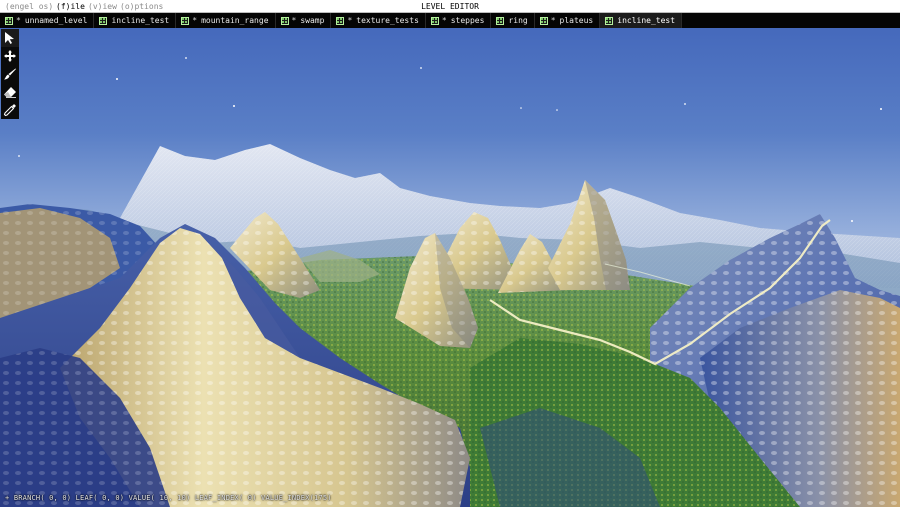 The image size is (900, 507). I want to click on move-cross-icon, so click(10, 56).